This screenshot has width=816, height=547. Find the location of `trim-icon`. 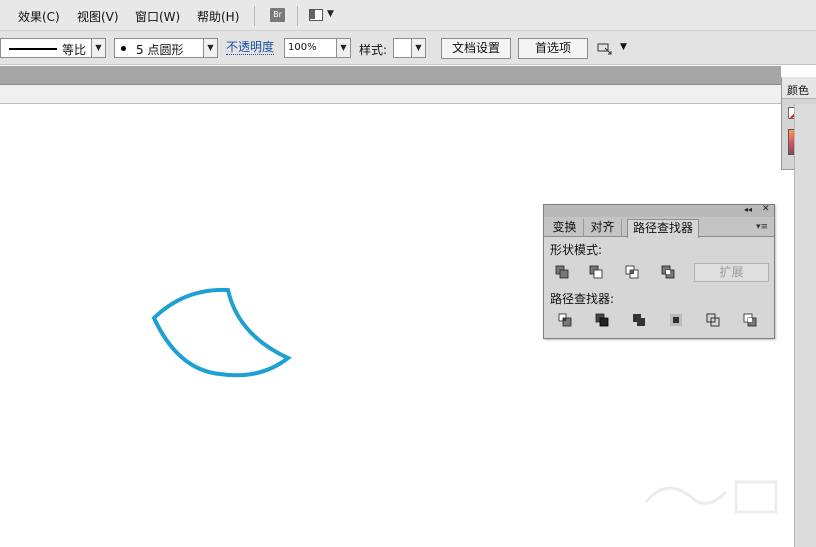

trim-icon is located at coordinates (602, 320).